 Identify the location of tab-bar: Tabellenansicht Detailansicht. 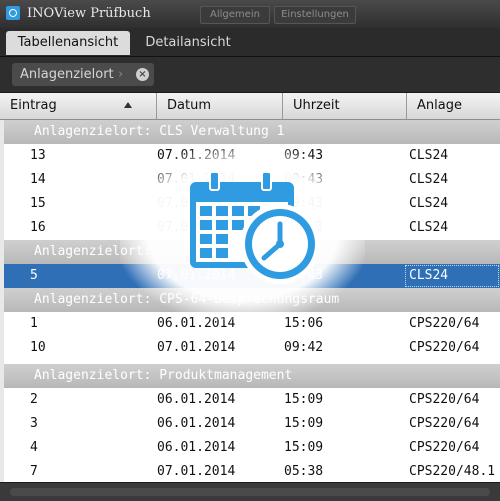
(250, 42).